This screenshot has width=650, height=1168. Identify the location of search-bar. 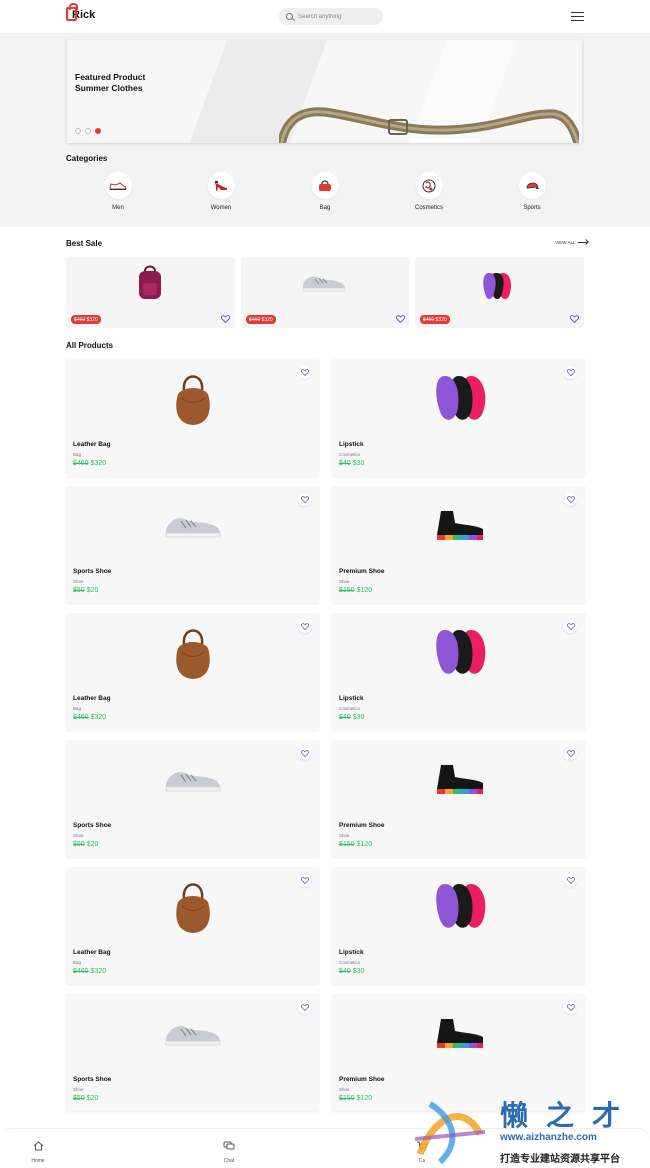
(331, 16).